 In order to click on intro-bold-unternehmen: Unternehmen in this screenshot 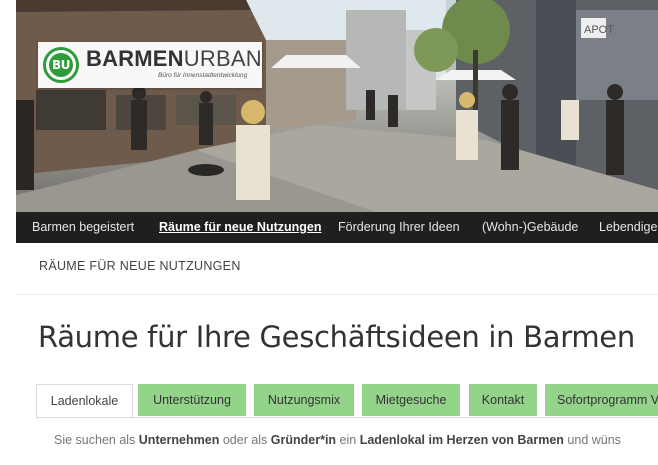, I will do `click(179, 440)`.